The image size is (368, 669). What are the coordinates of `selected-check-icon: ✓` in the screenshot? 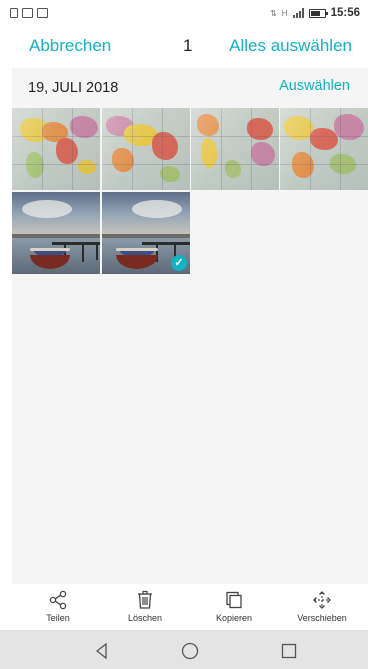 It's located at (179, 263).